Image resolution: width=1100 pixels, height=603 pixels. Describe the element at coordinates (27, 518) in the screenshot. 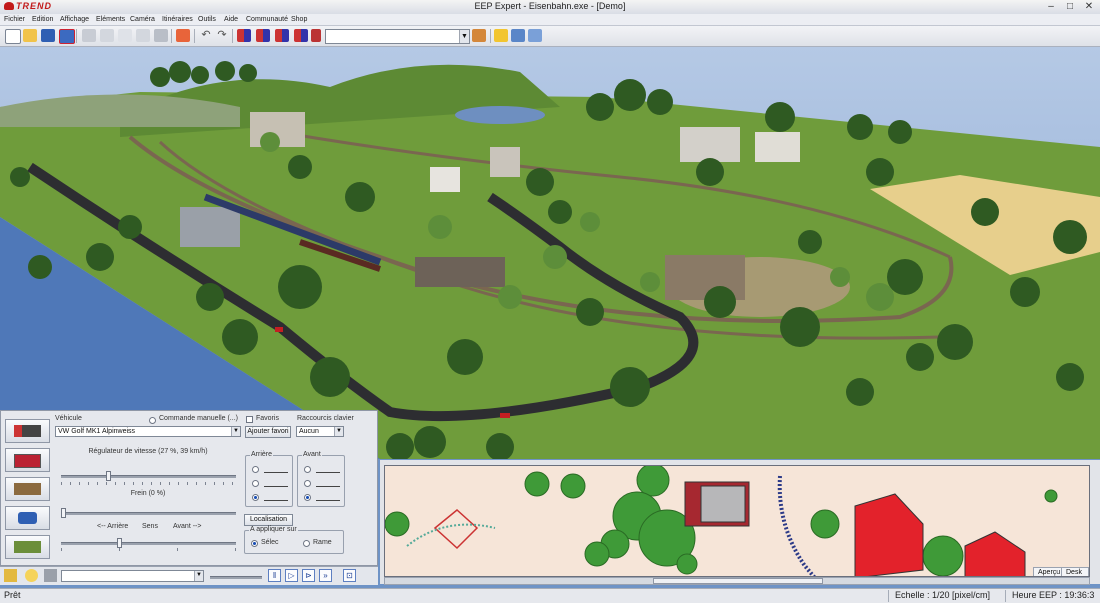

I see `vehicle-tab-camera` at that location.